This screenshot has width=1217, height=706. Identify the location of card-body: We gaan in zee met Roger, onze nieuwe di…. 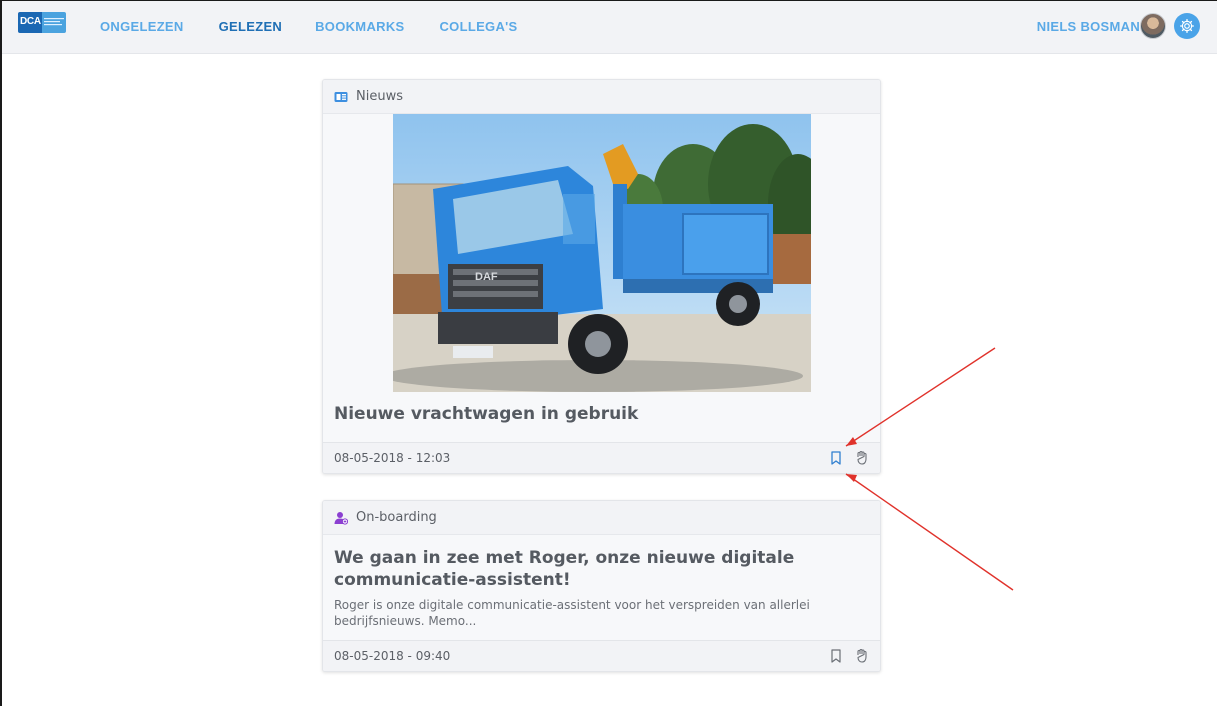
(601, 588).